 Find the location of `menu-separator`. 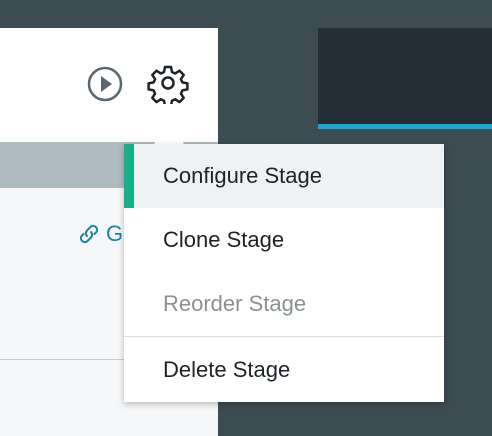

menu-separator is located at coordinates (284, 336).